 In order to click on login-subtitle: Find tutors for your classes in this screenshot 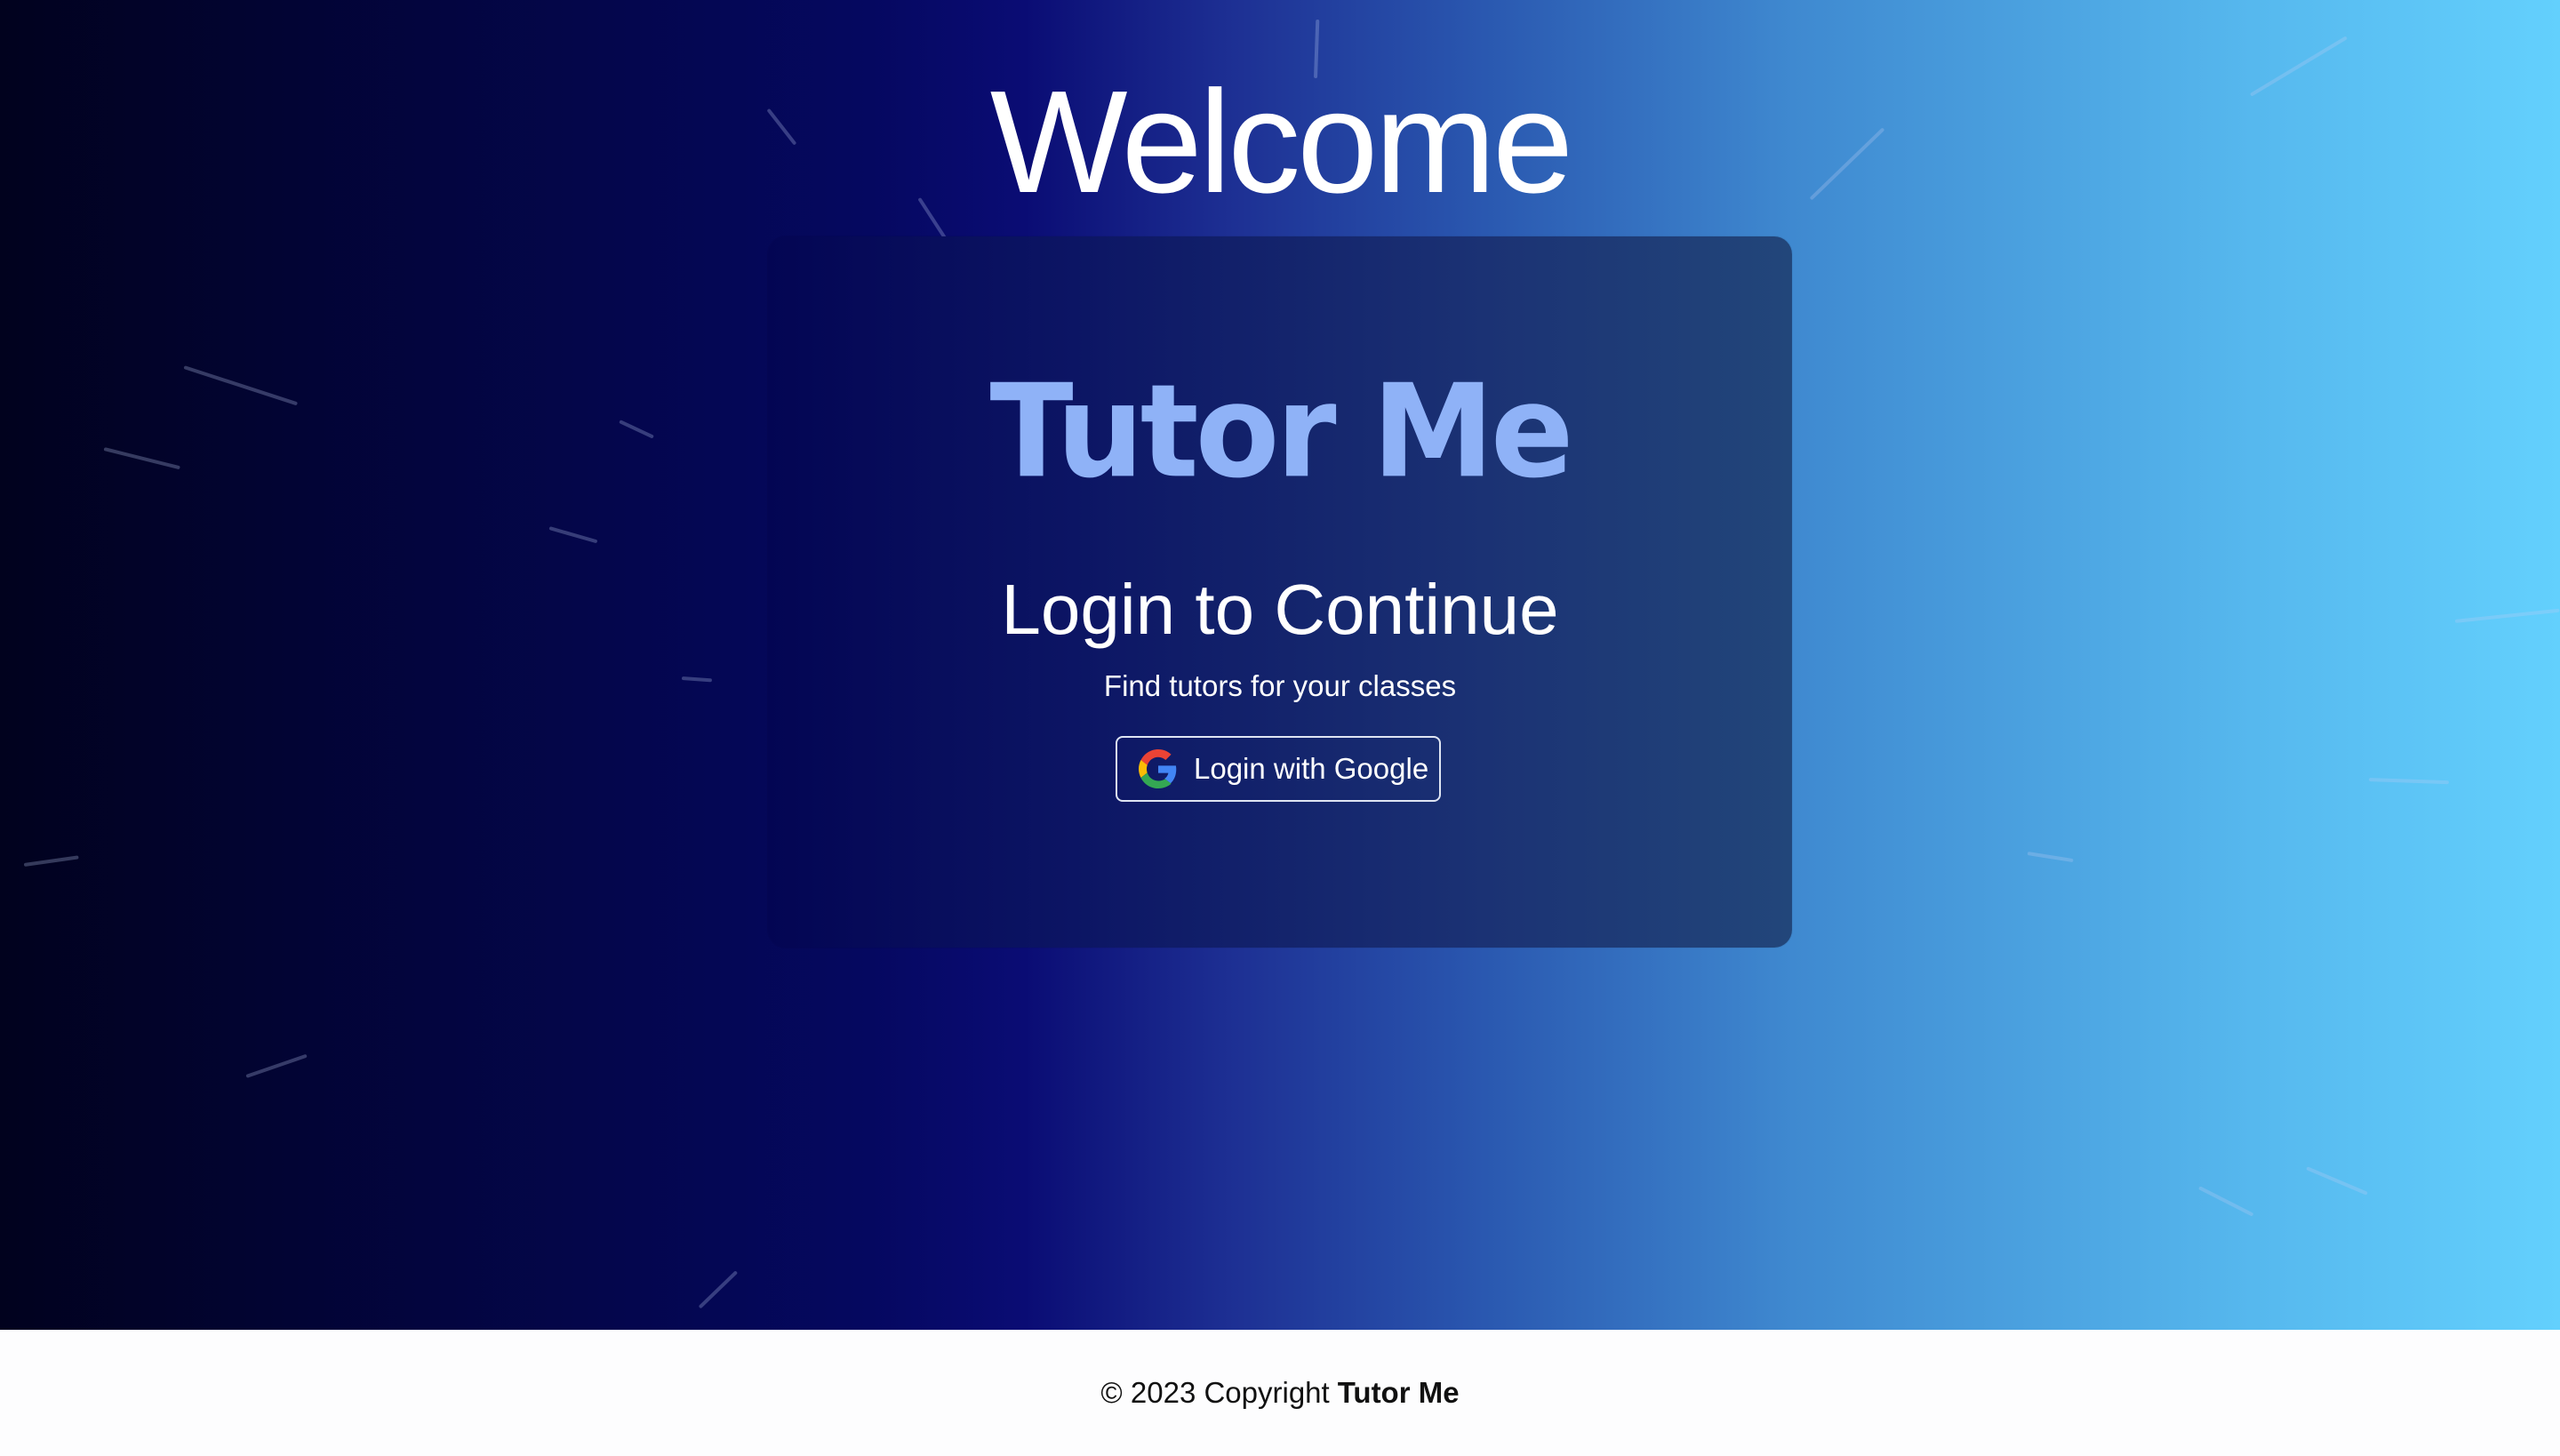, I will do `click(1280, 685)`.